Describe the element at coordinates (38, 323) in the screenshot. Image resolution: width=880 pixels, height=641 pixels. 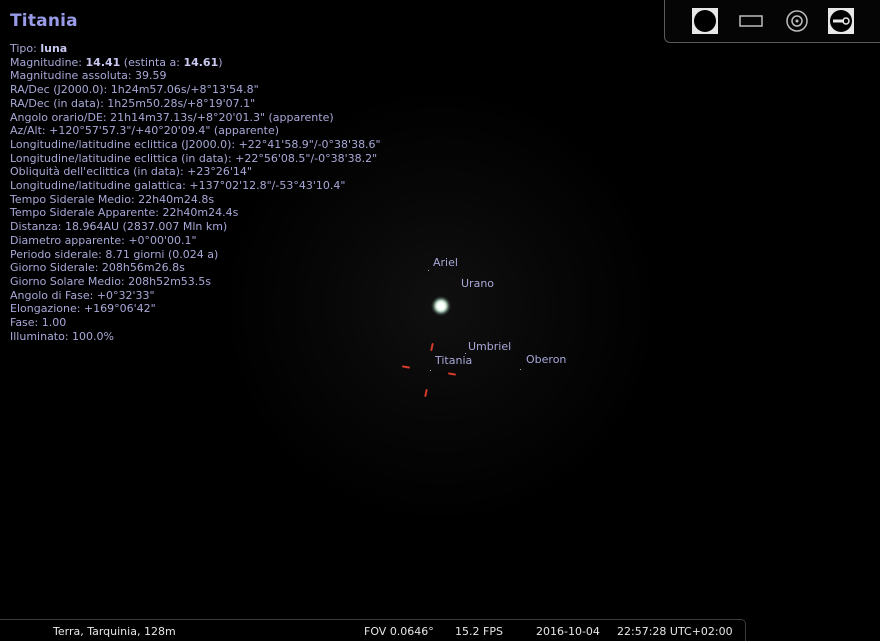
I see `info-line-phase: Fase: 1.00` at that location.